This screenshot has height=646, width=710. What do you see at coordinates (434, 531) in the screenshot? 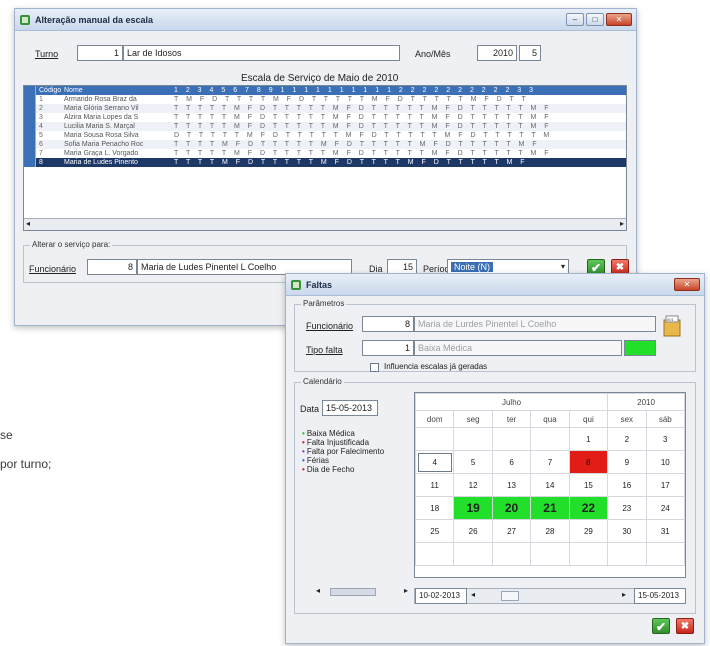
I see `calendar-day: 25` at bounding box center [434, 531].